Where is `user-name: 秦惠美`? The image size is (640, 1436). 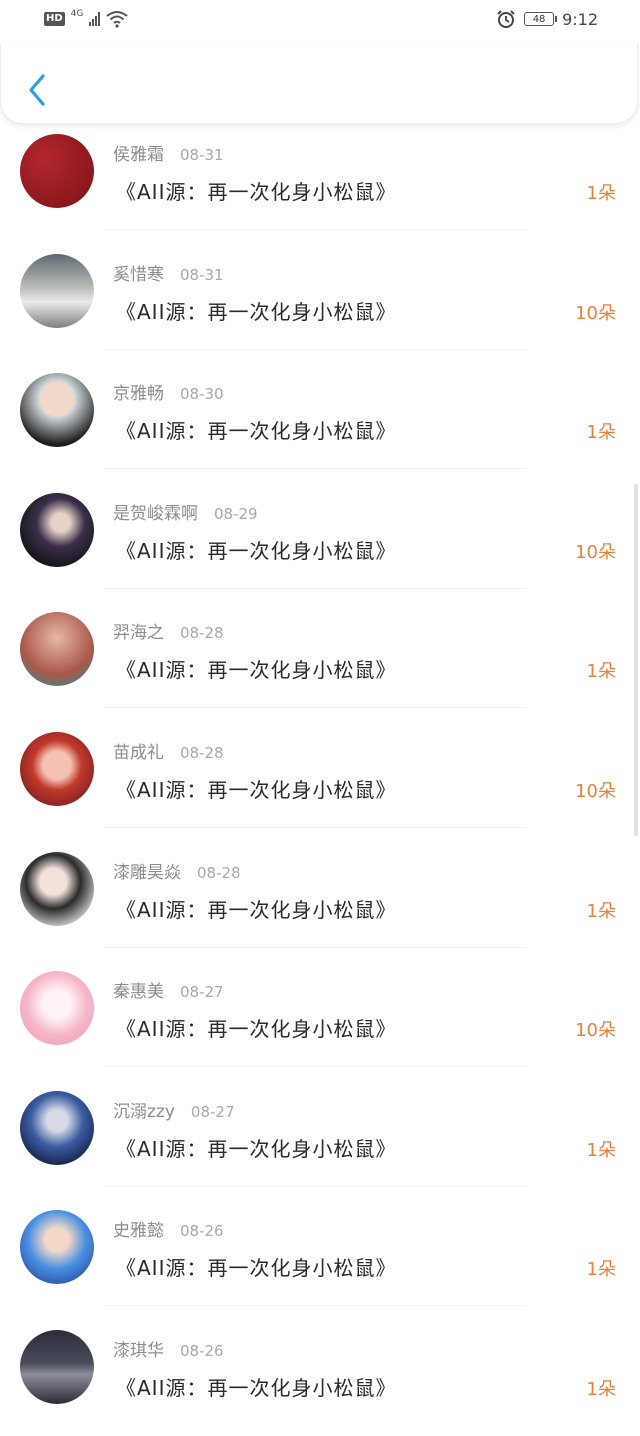
user-name: 秦惠美 is located at coordinates (138, 989).